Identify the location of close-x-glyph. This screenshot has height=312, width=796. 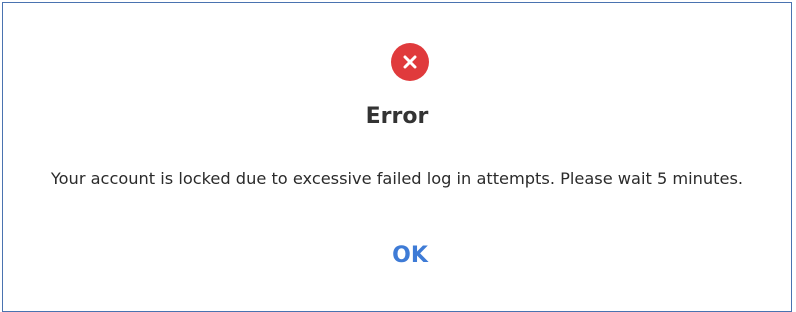
(410, 62).